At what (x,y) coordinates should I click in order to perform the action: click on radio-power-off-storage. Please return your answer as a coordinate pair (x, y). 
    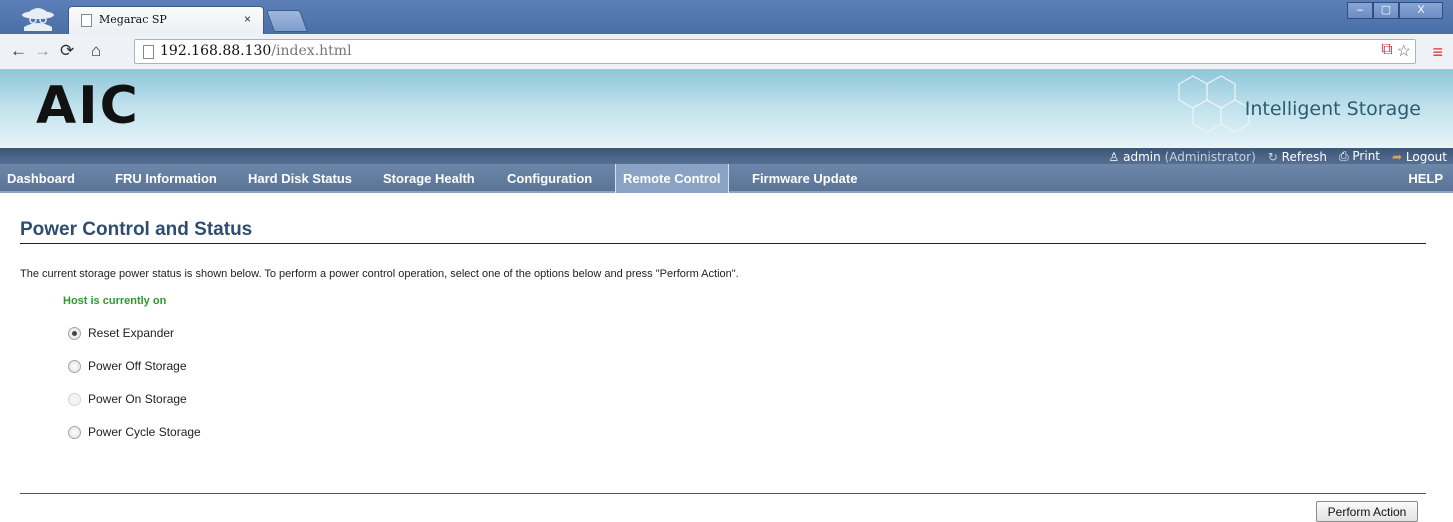
    Looking at the image, I should click on (74, 366).